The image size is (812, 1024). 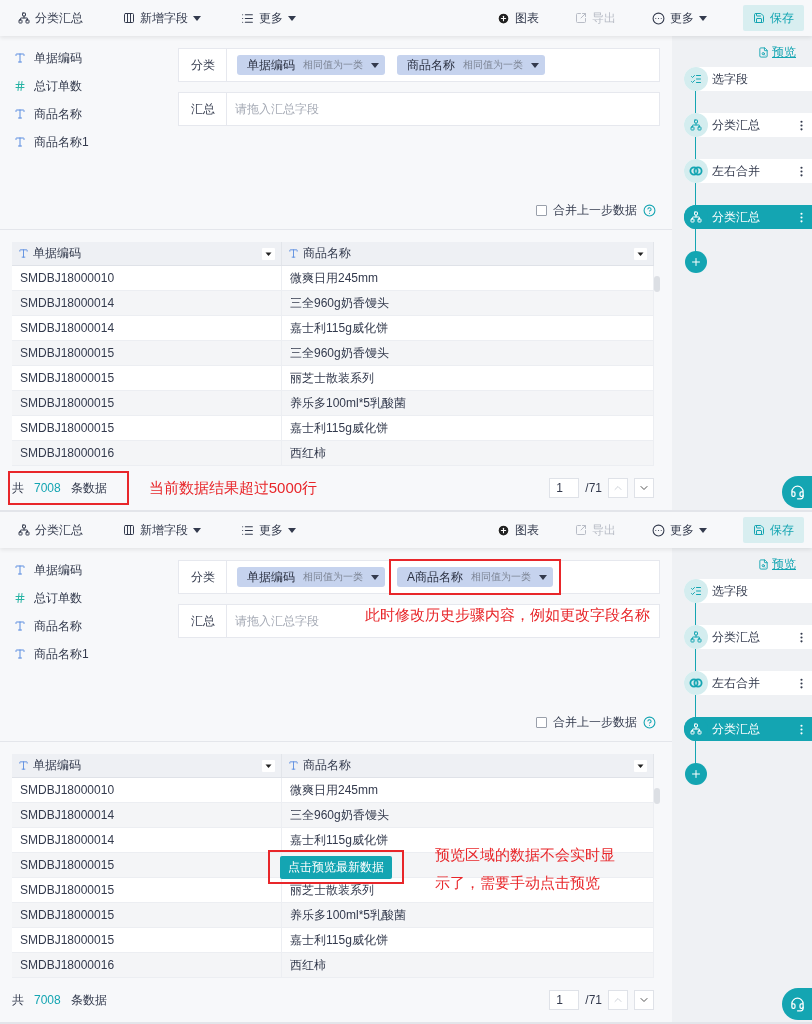 What do you see at coordinates (468, 403) in the screenshot?
I see `table-cell: 养乐多100ml*5乳酸菌` at bounding box center [468, 403].